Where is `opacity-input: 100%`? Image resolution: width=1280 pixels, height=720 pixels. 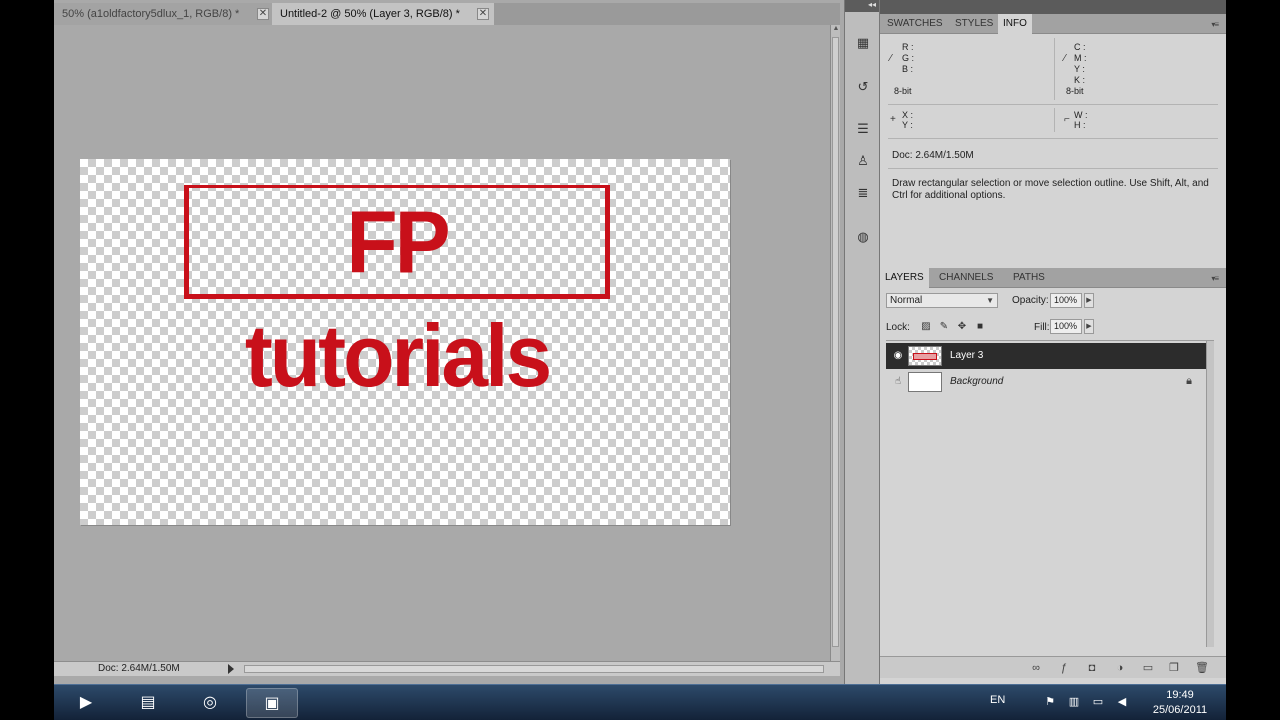 opacity-input: 100% is located at coordinates (1066, 300).